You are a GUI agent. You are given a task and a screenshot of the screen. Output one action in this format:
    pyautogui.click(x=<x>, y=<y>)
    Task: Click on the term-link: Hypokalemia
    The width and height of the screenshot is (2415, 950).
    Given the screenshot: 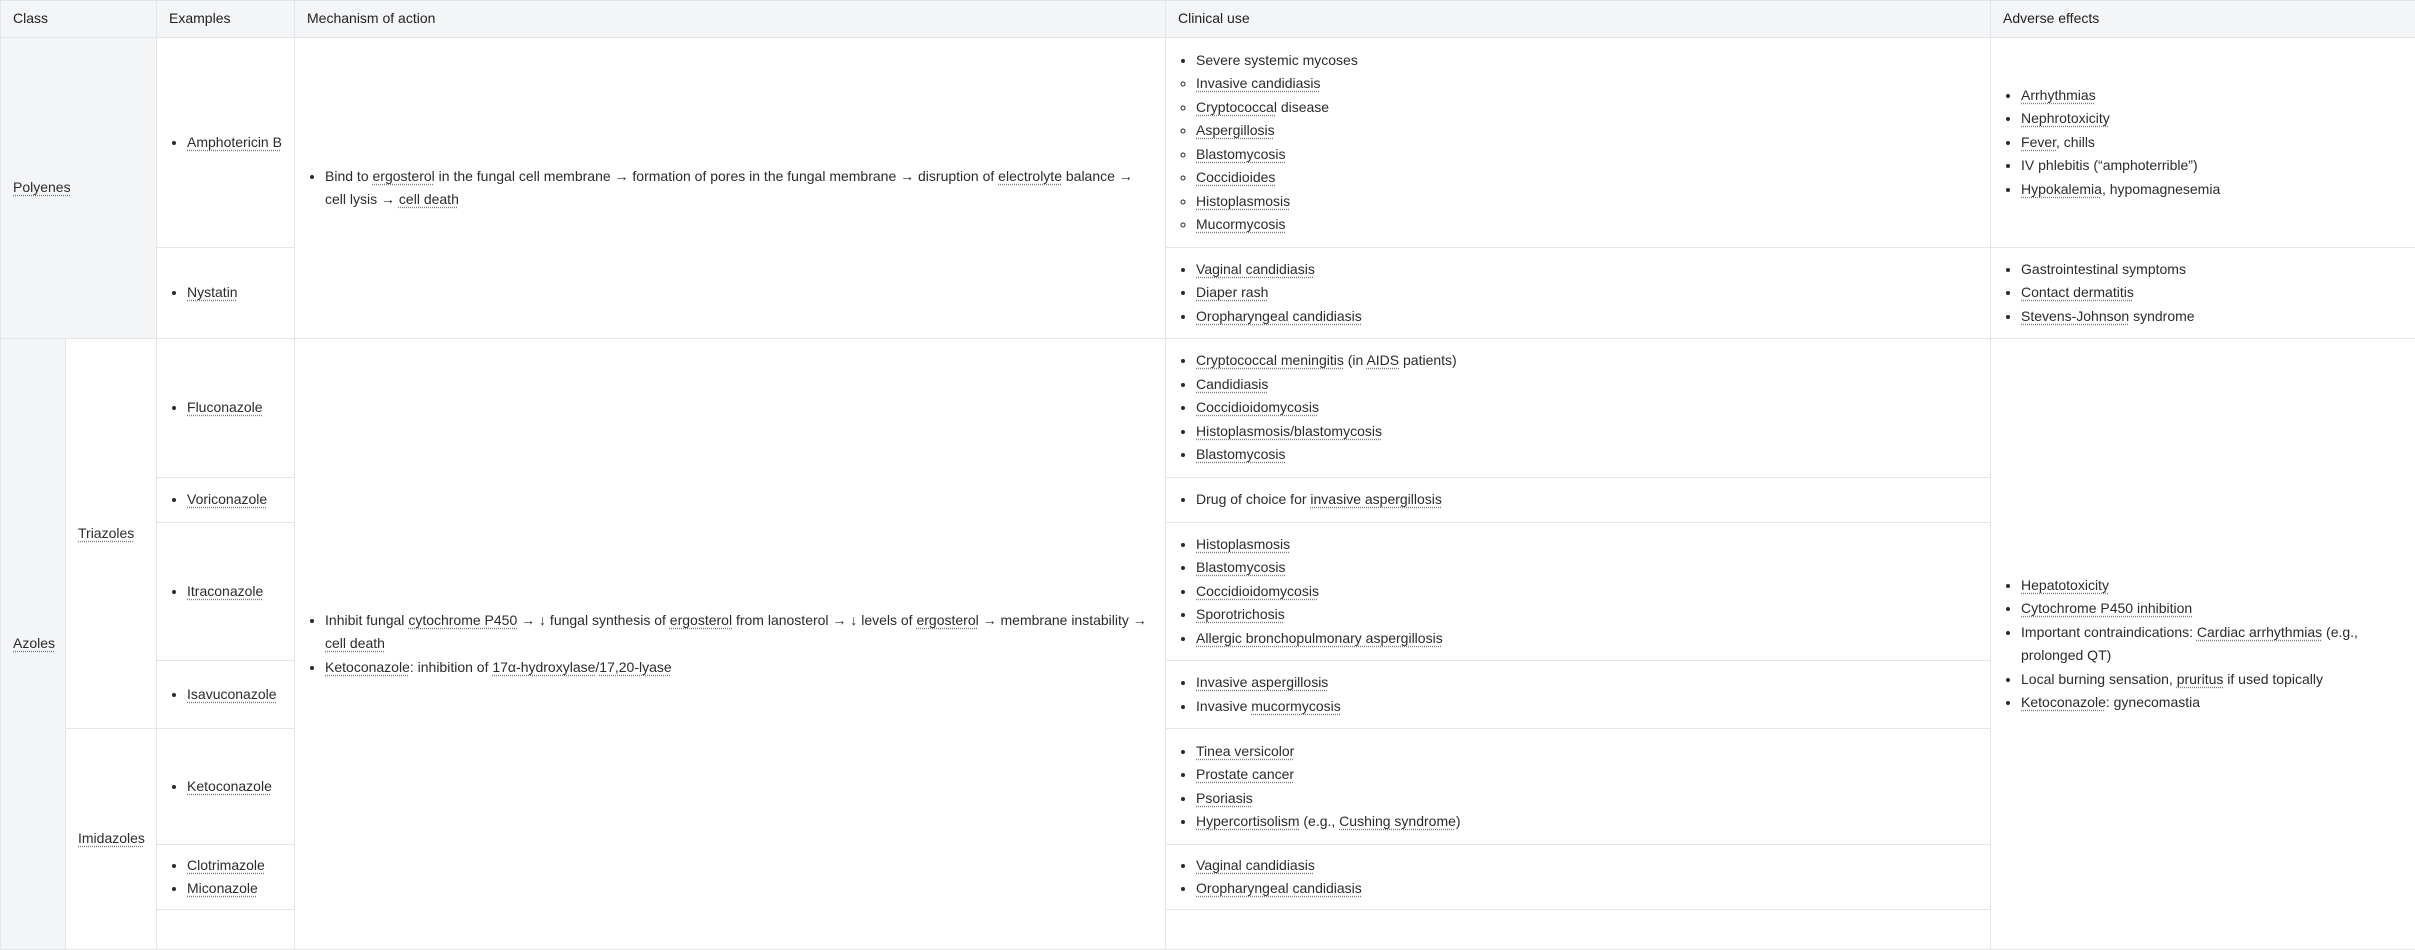 What is the action you would take?
    pyautogui.click(x=2061, y=189)
    